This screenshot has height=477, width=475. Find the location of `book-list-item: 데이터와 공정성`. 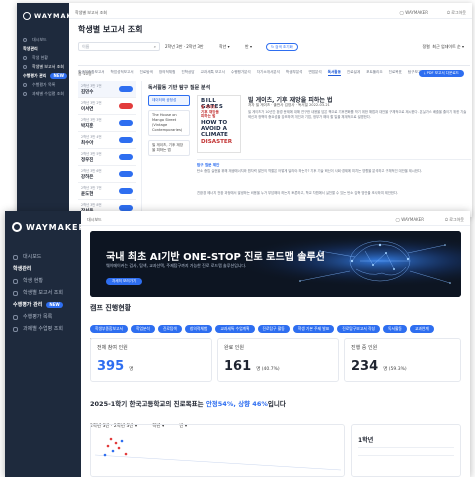

book-list-item: 데이터와 공정성 is located at coordinates (169, 100).